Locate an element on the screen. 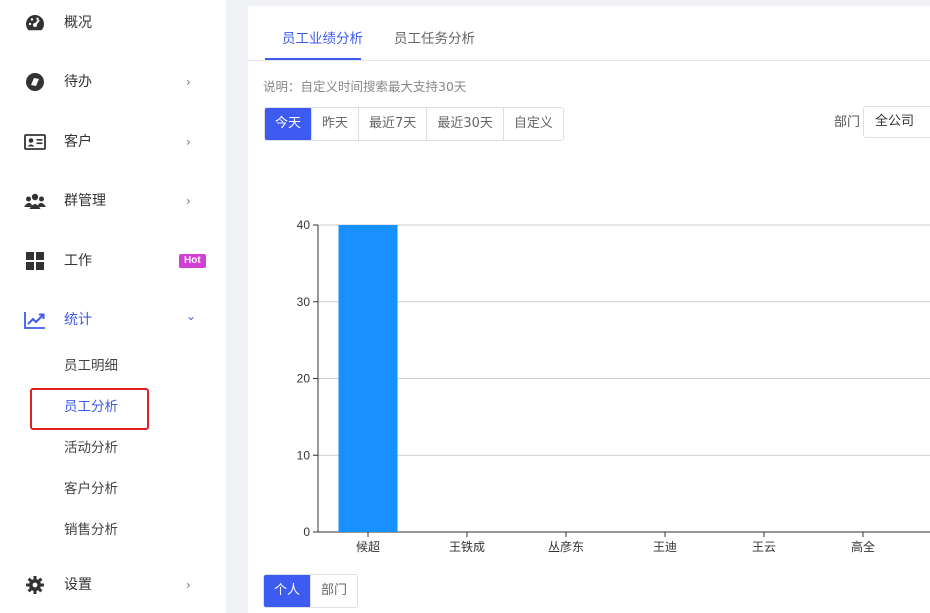  contact-card-icon is located at coordinates (35, 142).